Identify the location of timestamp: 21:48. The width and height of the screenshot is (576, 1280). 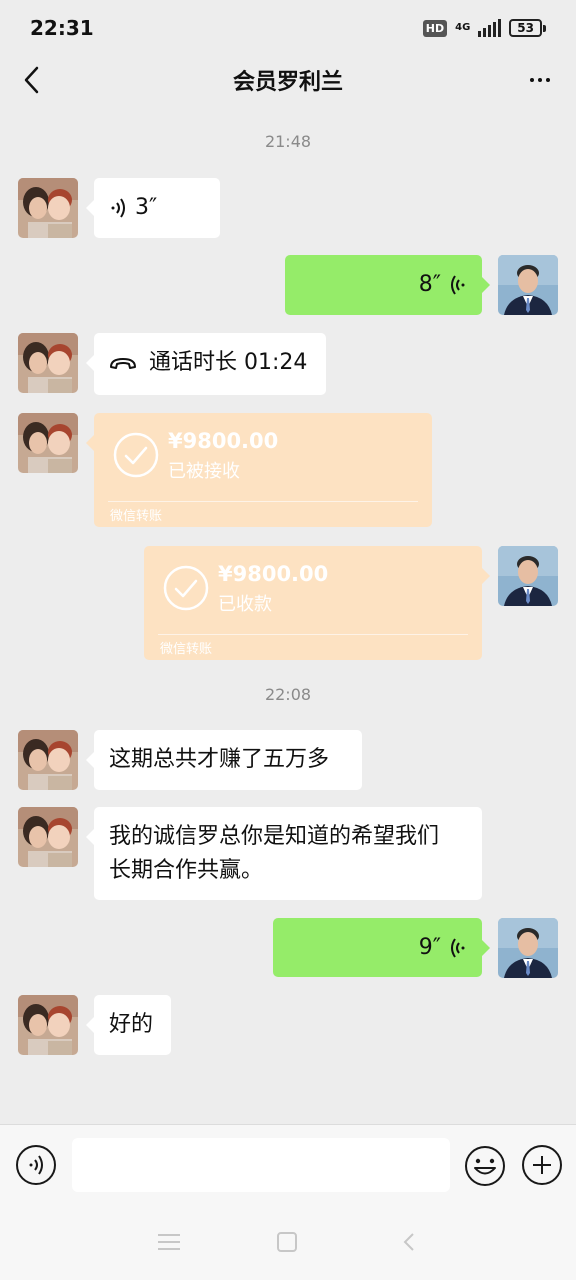
(288, 141).